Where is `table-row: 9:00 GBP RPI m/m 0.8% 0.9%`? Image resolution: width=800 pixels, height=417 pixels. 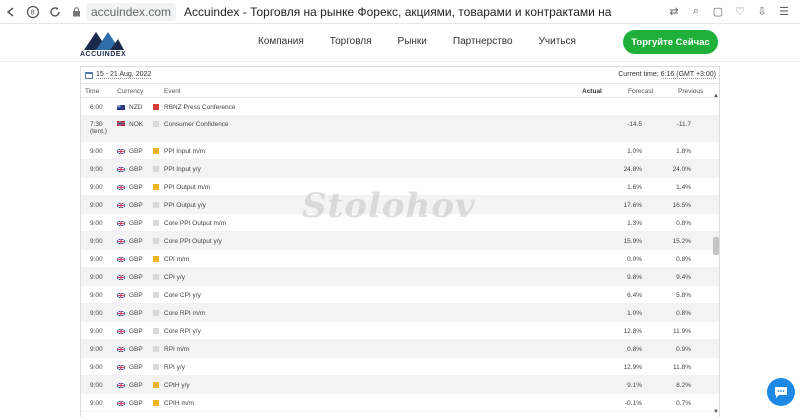 table-row: 9:00 GBP RPI m/m 0.8% 0.9% is located at coordinates (400, 349).